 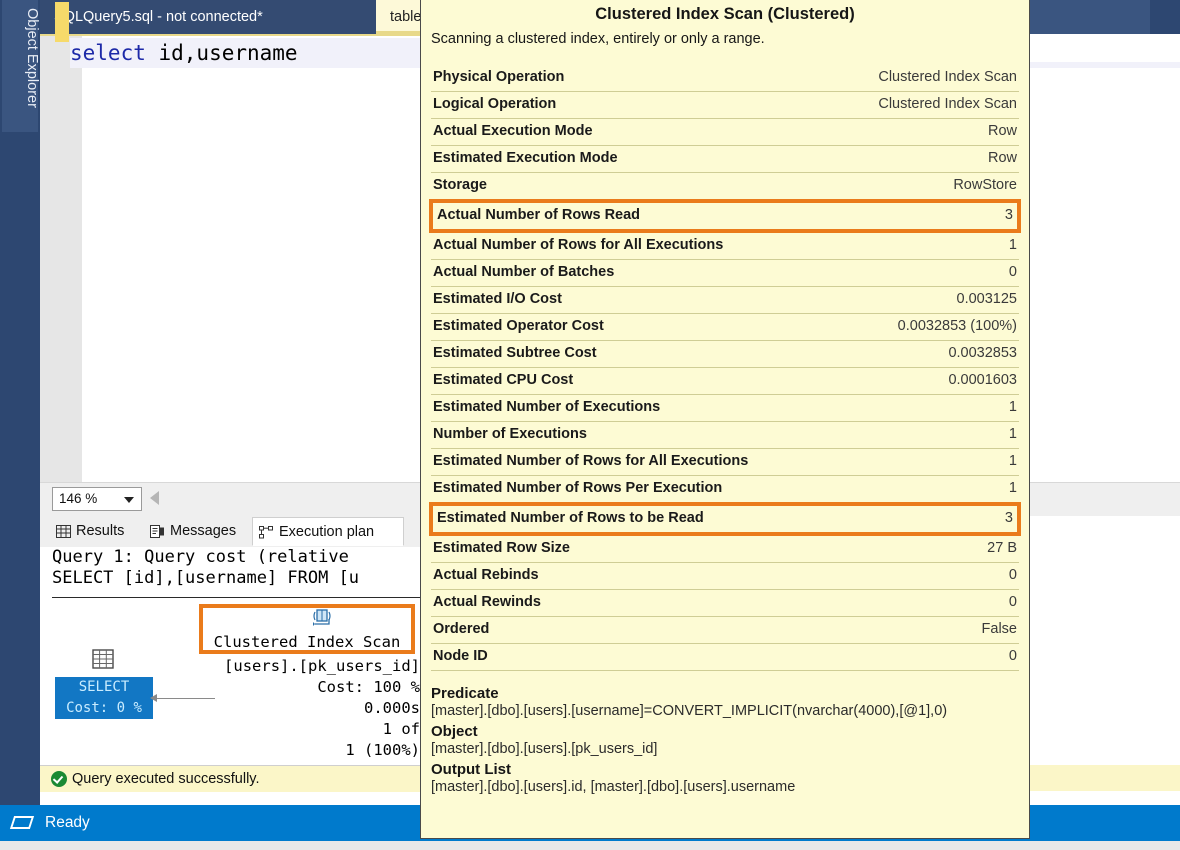 I want to click on tab-execution-plan: Execution plan, so click(x=328, y=531).